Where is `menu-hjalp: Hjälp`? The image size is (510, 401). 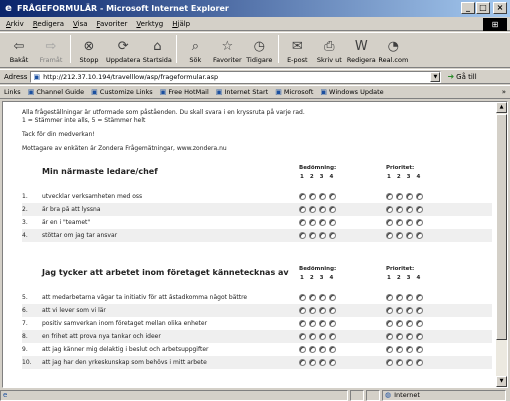
menu-hjalp: Hjälp is located at coordinates (181, 24).